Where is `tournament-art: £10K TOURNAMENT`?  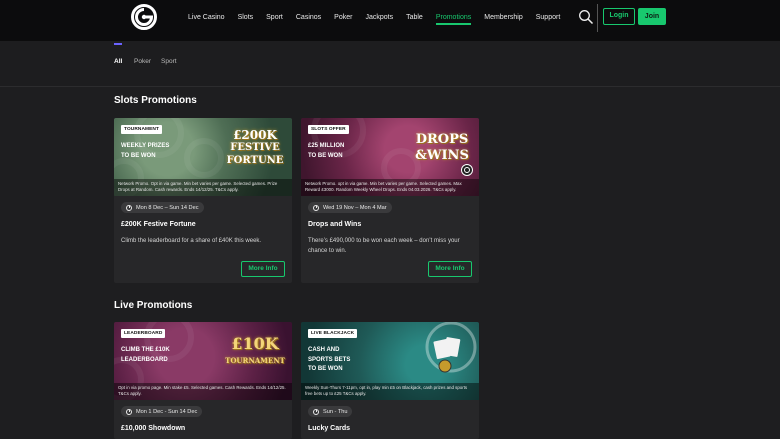 tournament-art: £10K TOURNAMENT is located at coordinates (255, 349).